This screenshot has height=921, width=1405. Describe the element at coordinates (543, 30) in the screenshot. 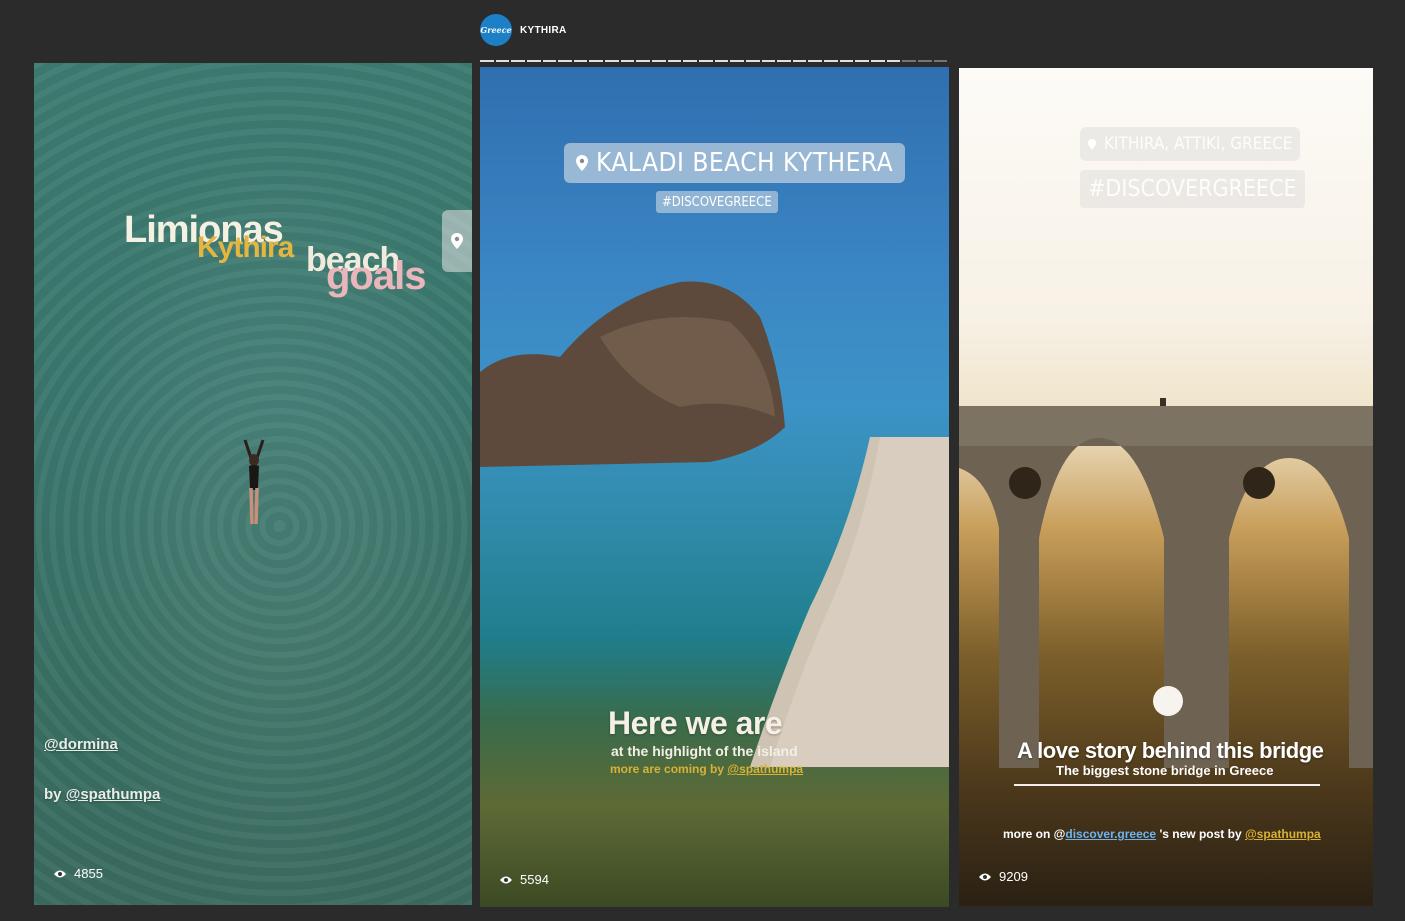

I see `account-name: KYTHIRA` at that location.